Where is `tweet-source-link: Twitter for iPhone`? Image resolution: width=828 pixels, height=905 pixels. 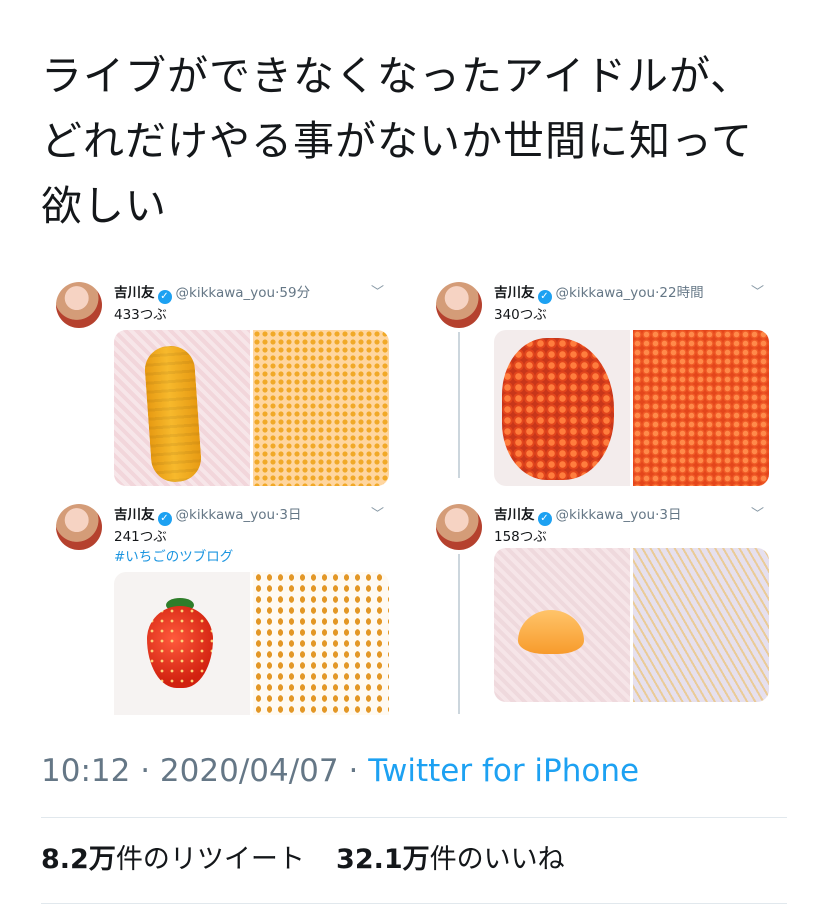 tweet-source-link: Twitter for iPhone is located at coordinates (503, 771).